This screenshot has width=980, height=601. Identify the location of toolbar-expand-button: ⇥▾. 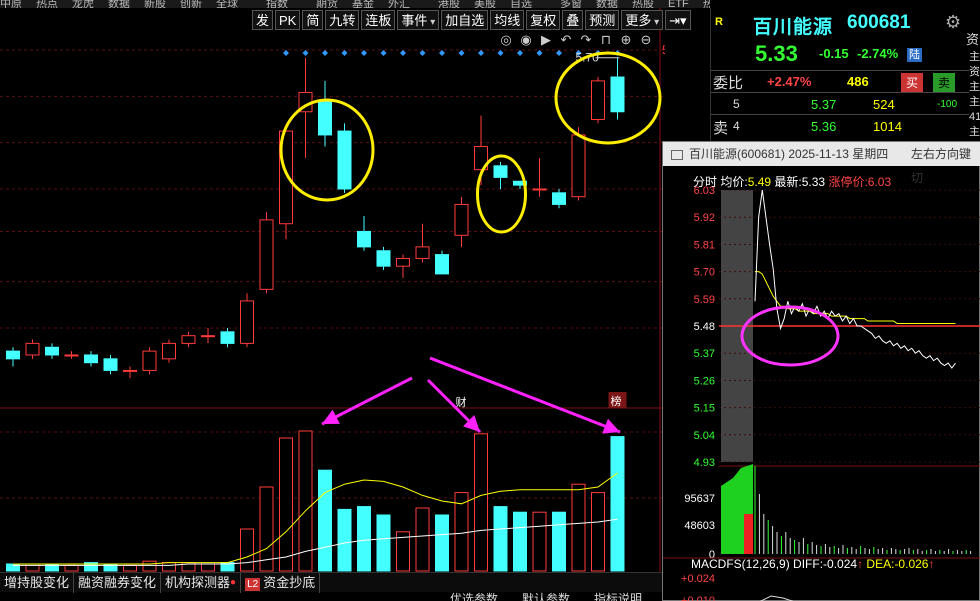
(678, 20).